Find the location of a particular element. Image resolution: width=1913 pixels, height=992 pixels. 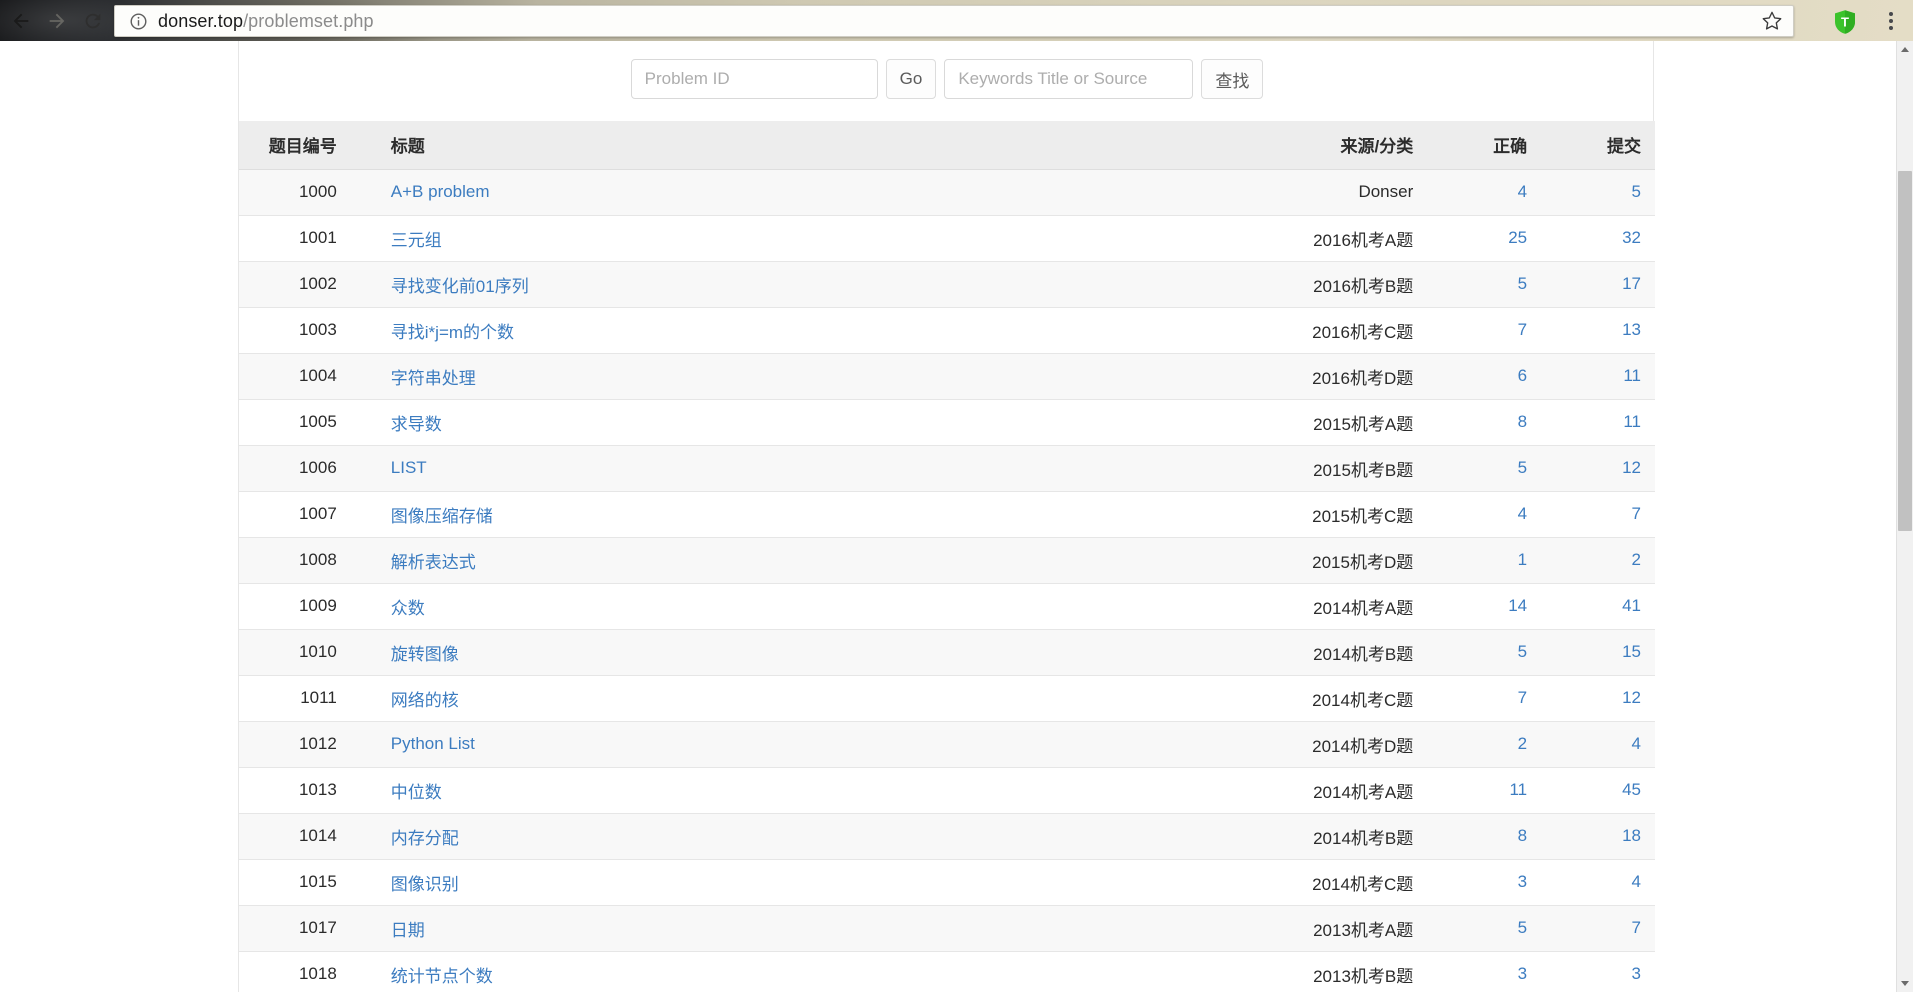

column-header-title: 标题 is located at coordinates (764, 145).